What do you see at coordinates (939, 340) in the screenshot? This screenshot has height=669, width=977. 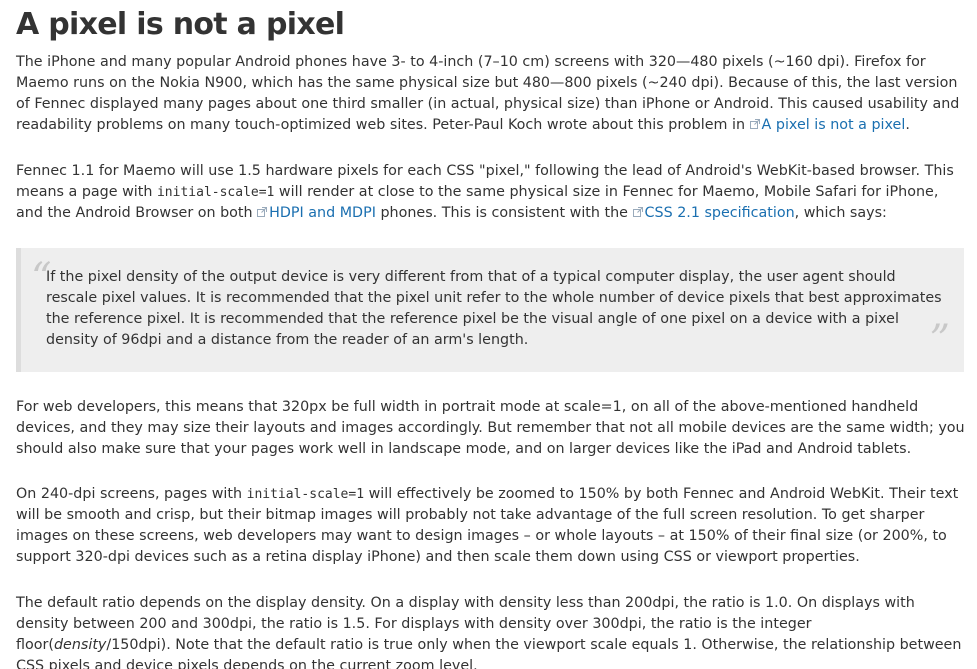 I see `close-quote-mark: ”` at bounding box center [939, 340].